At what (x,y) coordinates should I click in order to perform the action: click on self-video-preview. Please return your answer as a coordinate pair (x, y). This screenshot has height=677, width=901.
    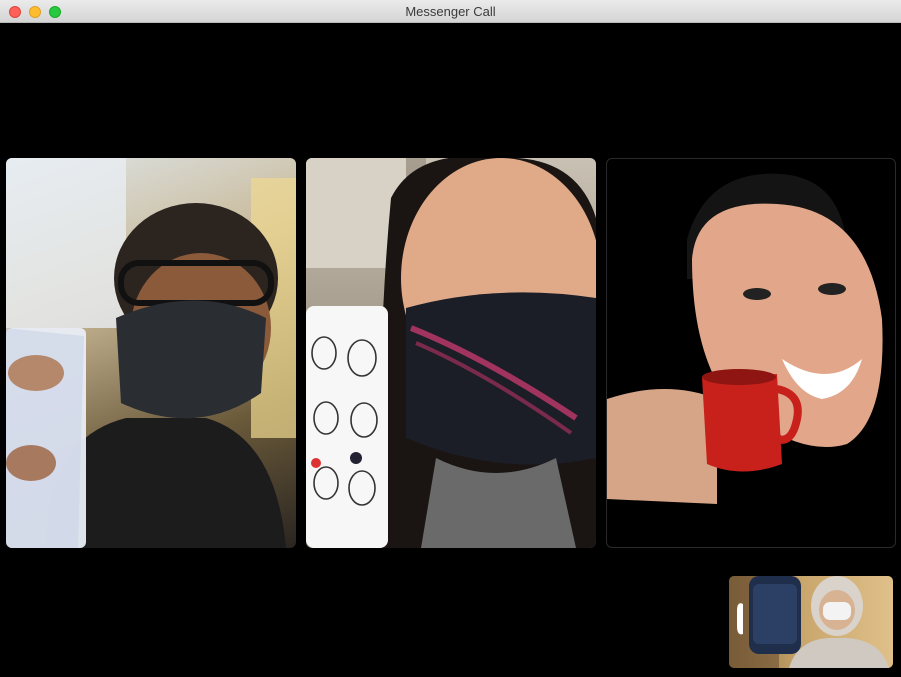
    Looking at the image, I should click on (811, 622).